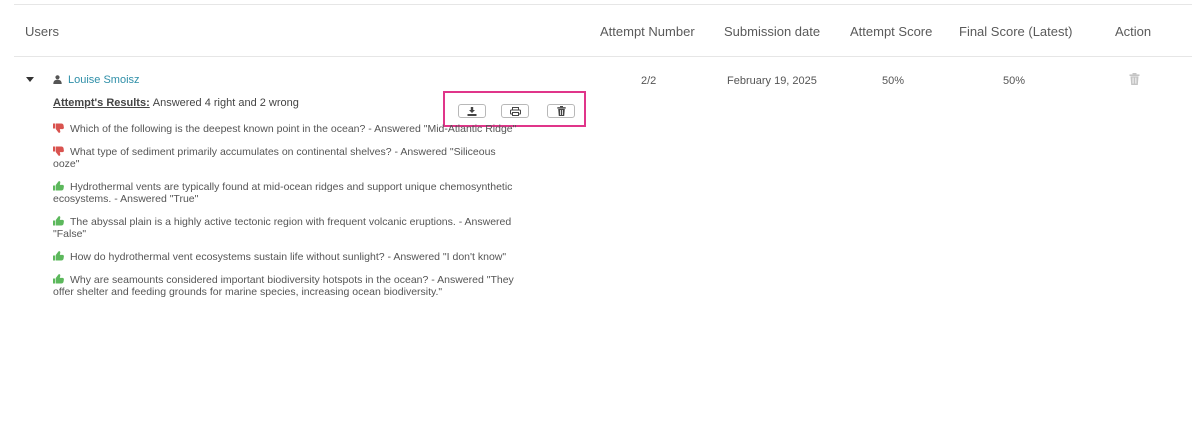 This screenshot has height=423, width=1192. I want to click on print-button, so click(515, 111).